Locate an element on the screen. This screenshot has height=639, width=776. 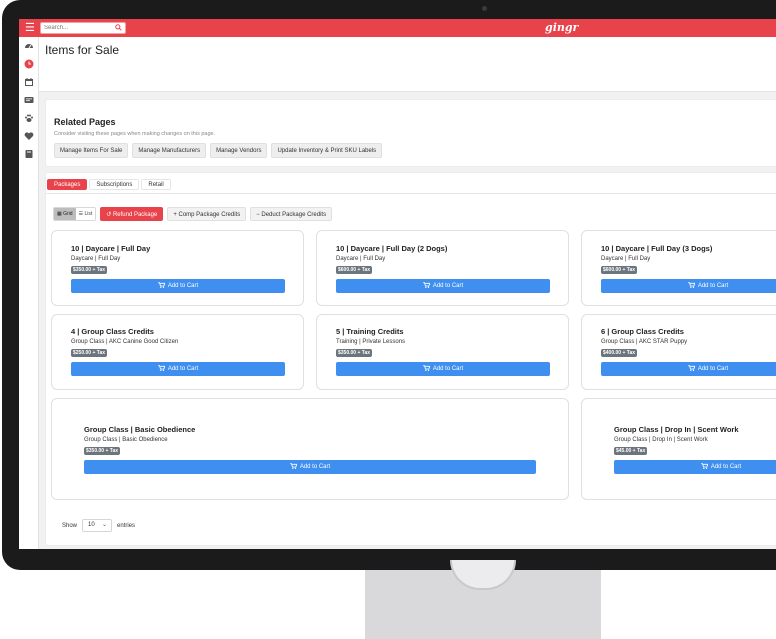
grid-view-button: ▦ Grid is located at coordinates (65, 214).